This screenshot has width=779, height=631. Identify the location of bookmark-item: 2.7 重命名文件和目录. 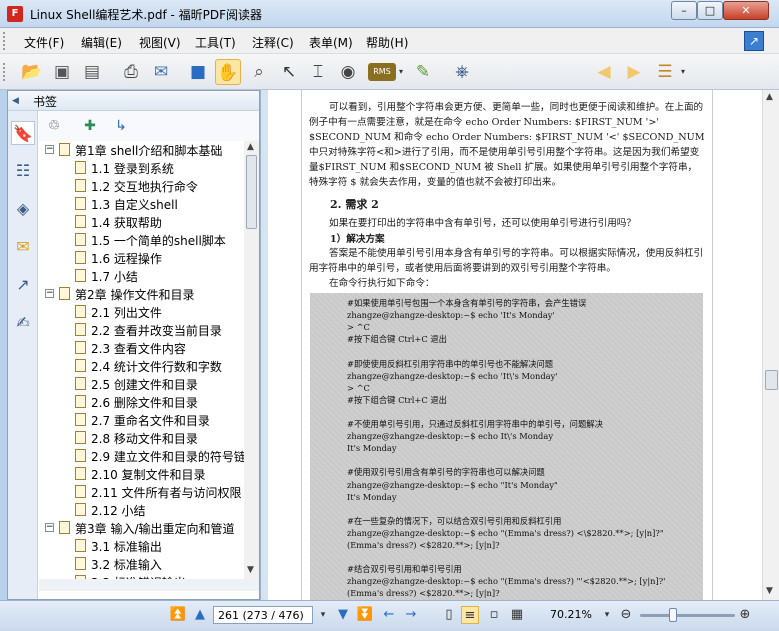
(141, 420).